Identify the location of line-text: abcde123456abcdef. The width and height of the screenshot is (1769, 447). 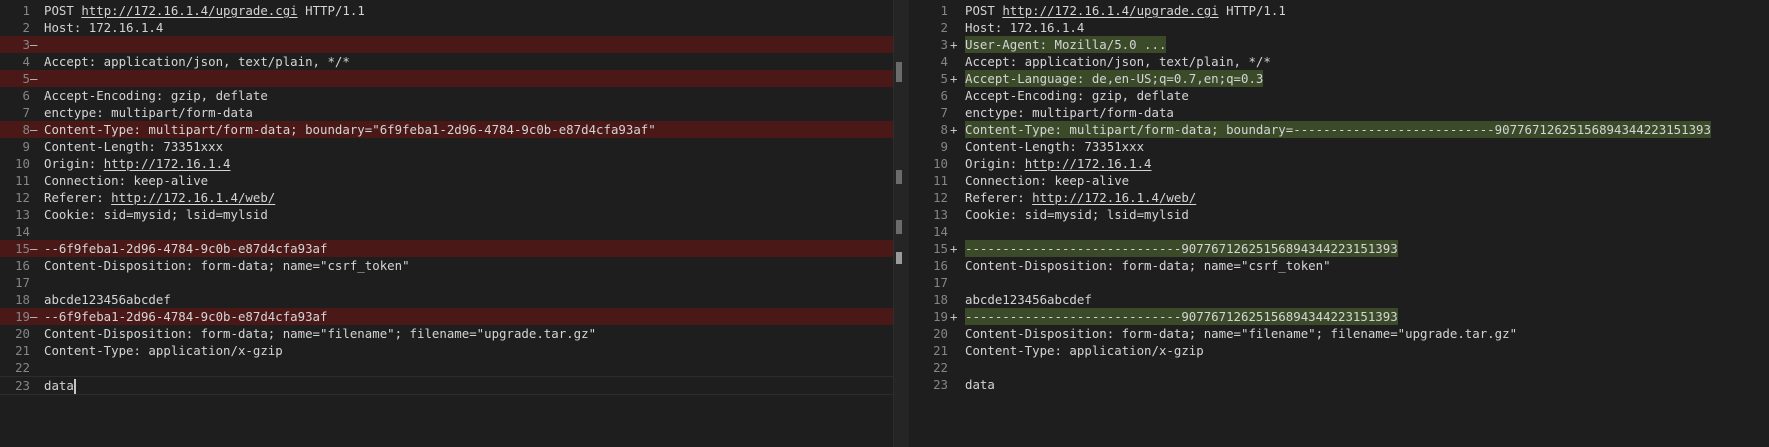
(107, 299).